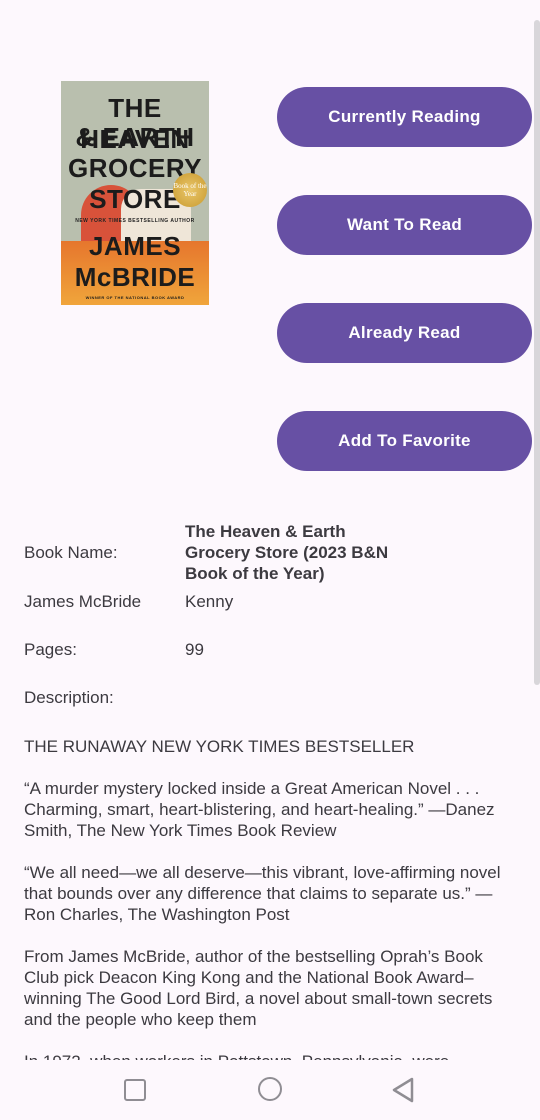 The height and width of the screenshot is (1120, 540). I want to click on cover-author-line1: JAMES, so click(135, 246).